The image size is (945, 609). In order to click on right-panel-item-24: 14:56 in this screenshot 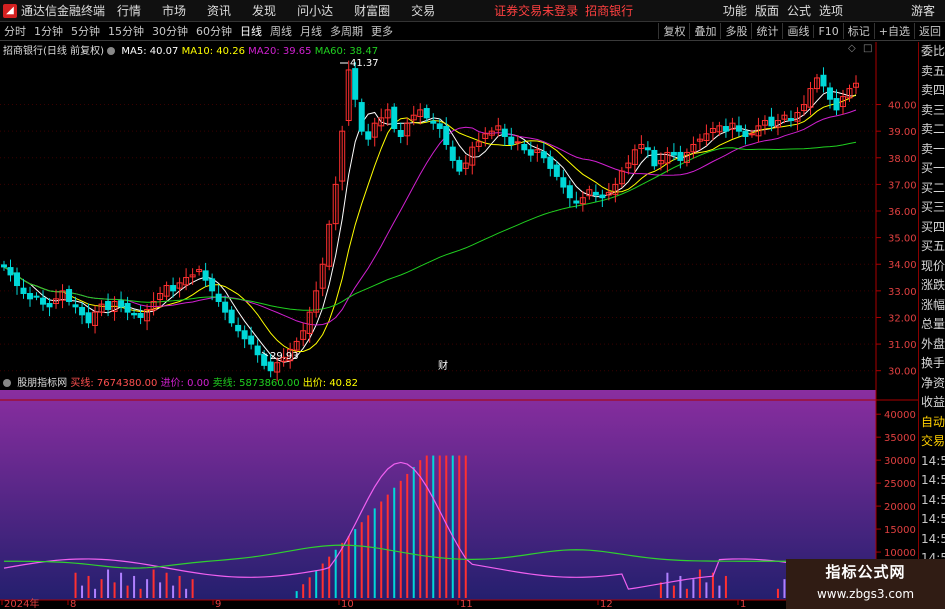, I will do `click(933, 519)`.